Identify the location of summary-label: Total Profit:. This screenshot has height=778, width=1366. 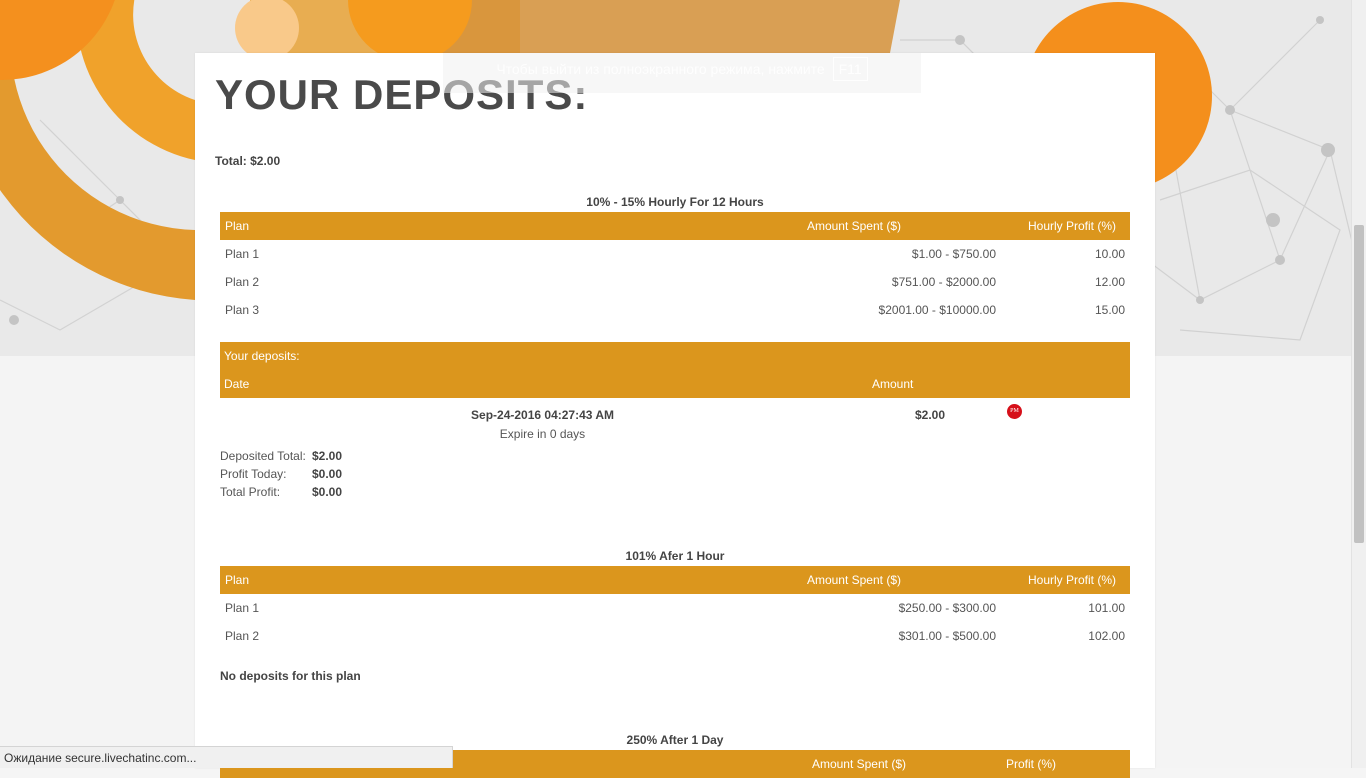
(250, 492).